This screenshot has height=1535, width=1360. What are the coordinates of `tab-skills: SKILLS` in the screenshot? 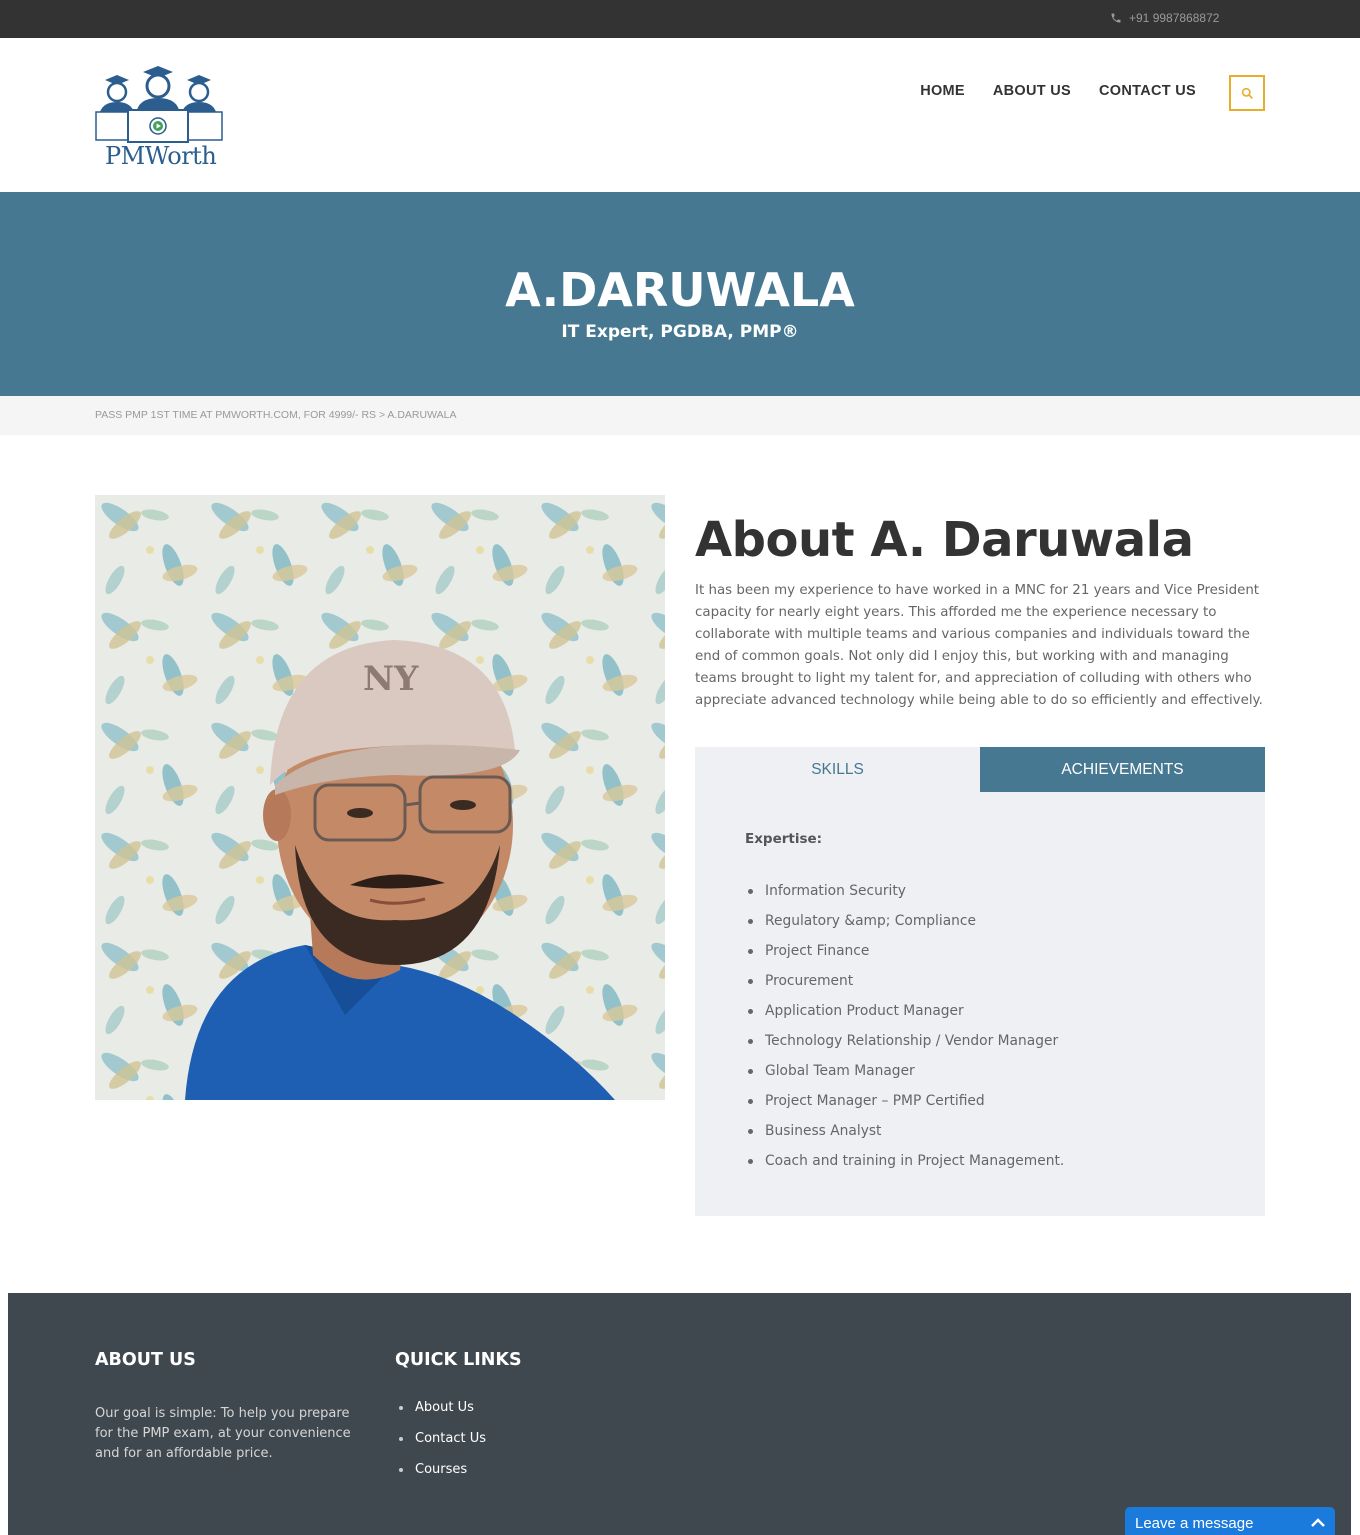 It's located at (837, 769).